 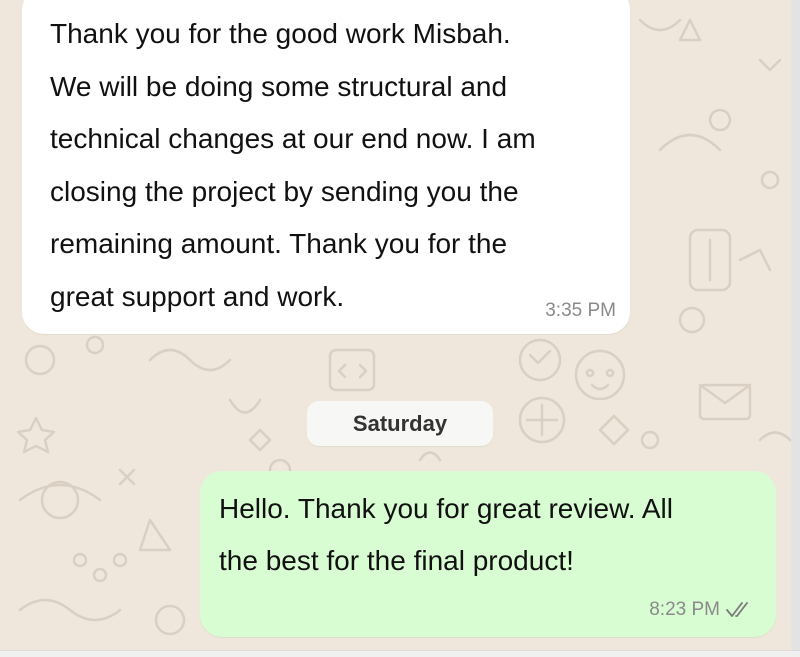 What do you see at coordinates (279, 86) in the screenshot?
I see `message-line: We will be doing some structural and` at bounding box center [279, 86].